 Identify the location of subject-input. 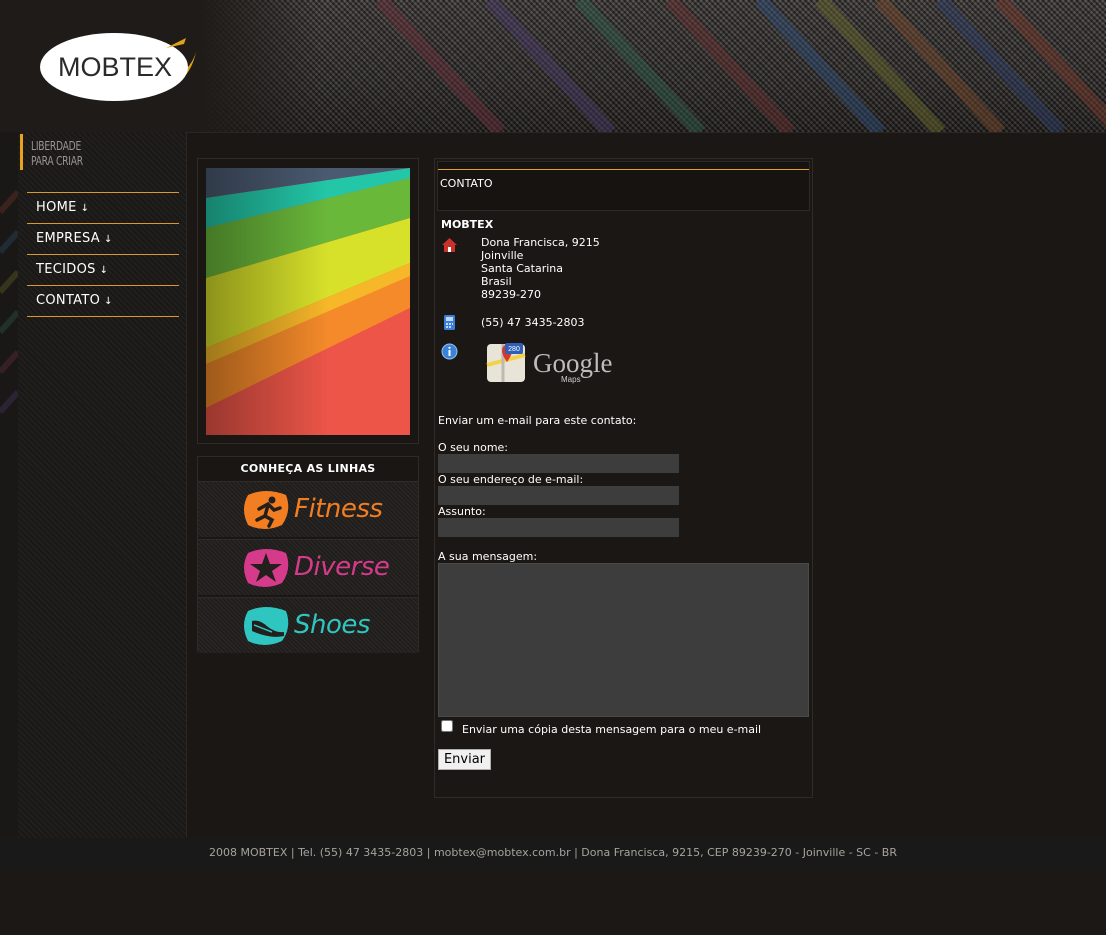
(558, 527).